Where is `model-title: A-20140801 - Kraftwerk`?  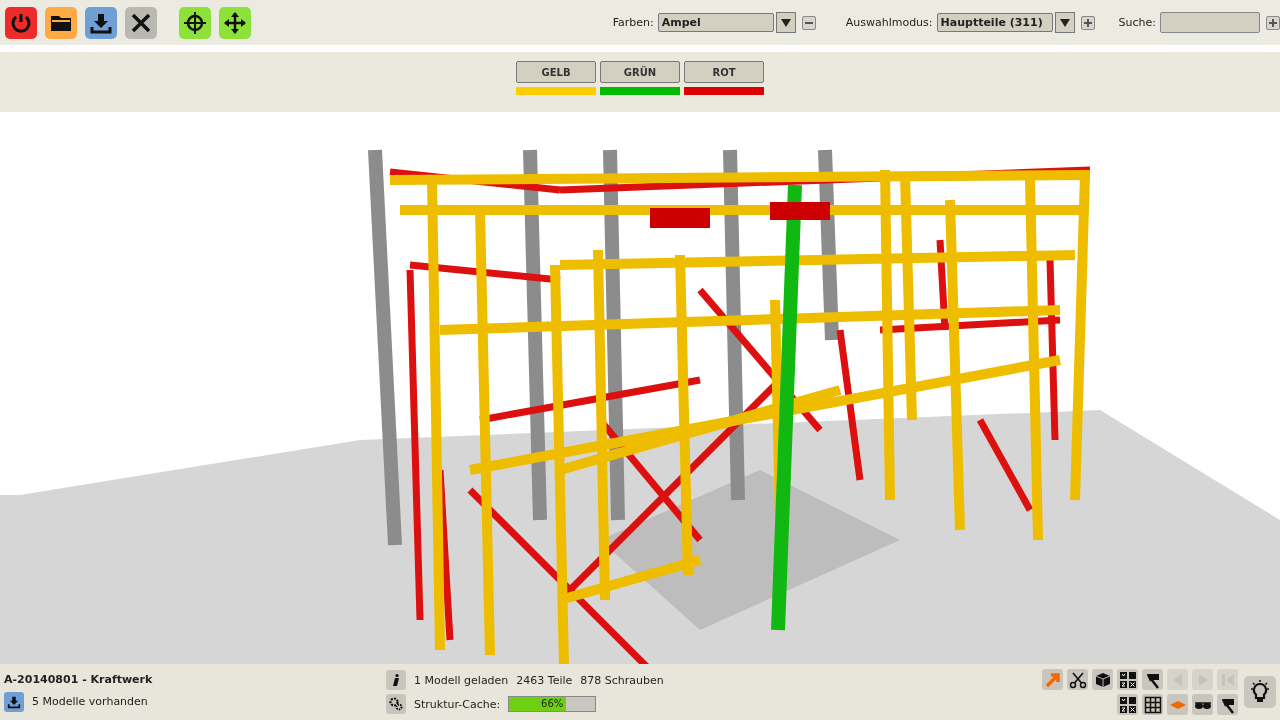 model-title: A-20140801 - Kraftwerk is located at coordinates (79, 679).